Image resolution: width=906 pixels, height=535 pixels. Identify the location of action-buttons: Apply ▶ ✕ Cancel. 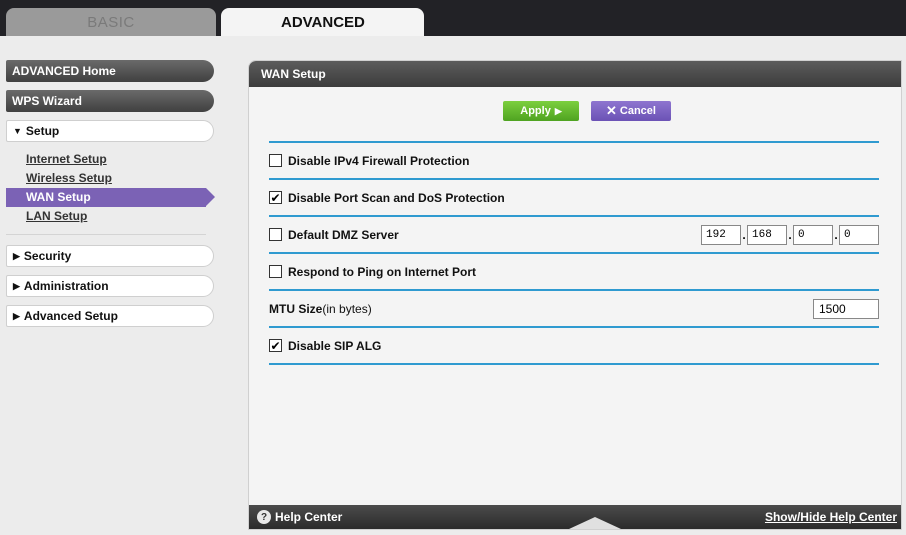
(587, 111).